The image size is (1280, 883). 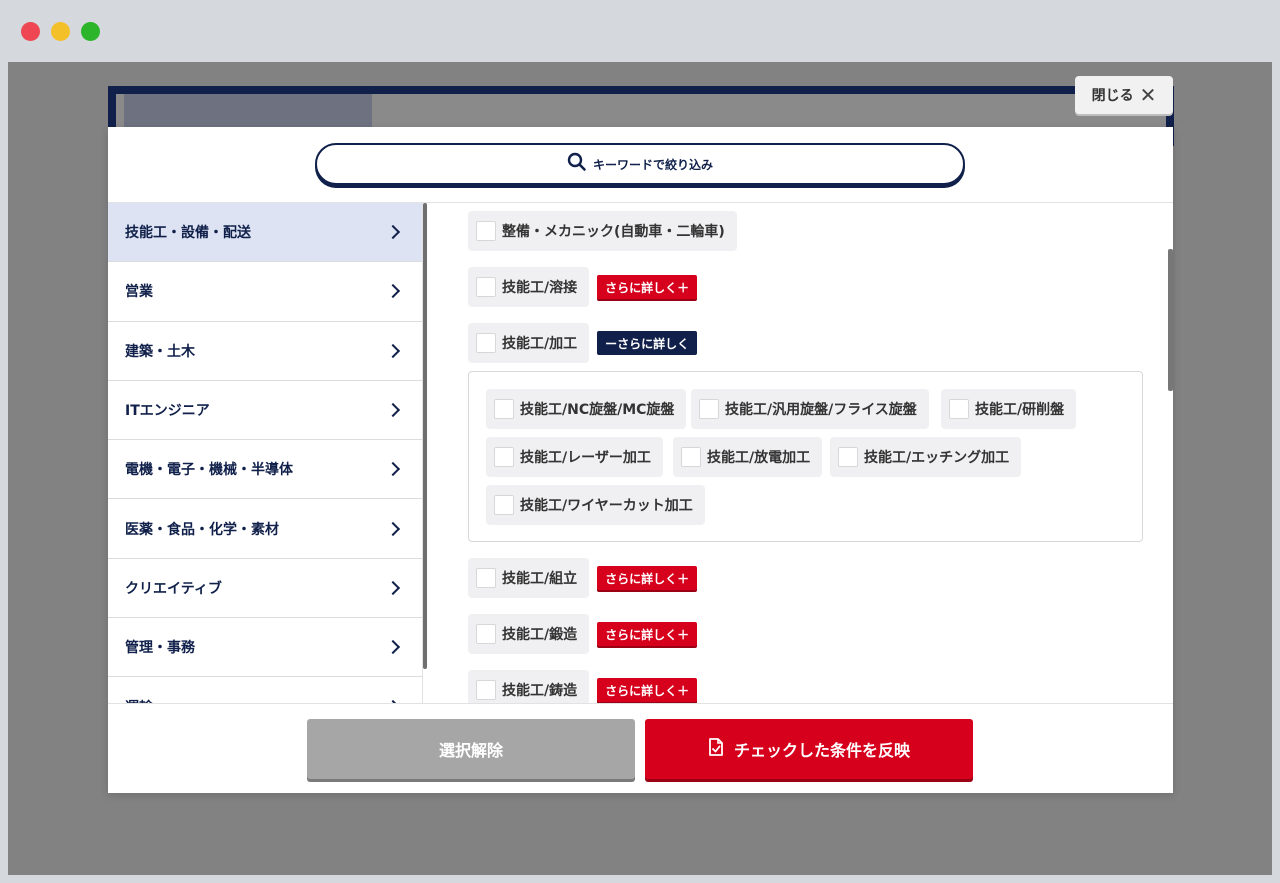 I want to click on clear-selection-label: 選択解除, so click(x=470, y=750).